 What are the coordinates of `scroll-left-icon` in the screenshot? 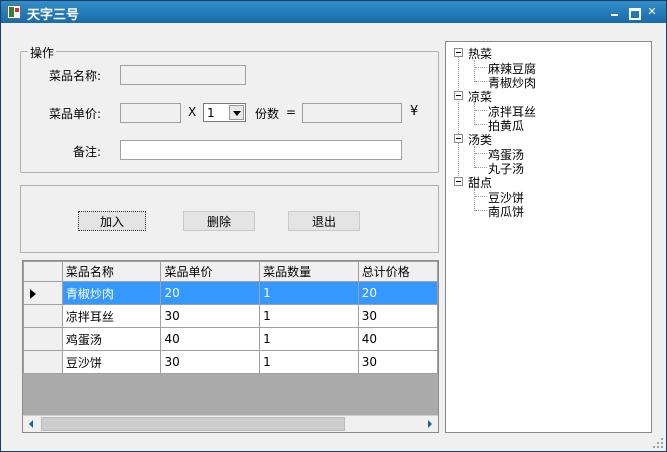 It's located at (31, 424).